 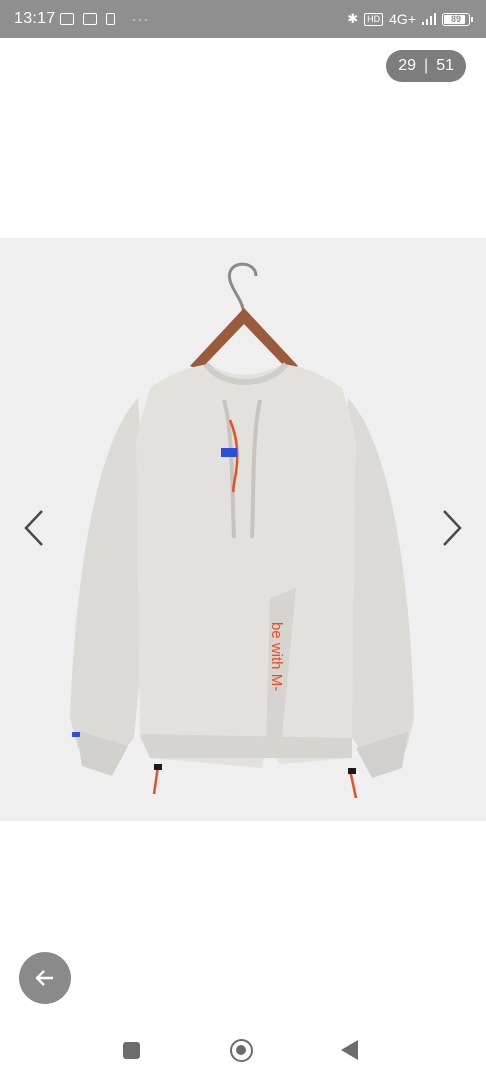 I want to click on network-type: 4G+, so click(x=402, y=19).